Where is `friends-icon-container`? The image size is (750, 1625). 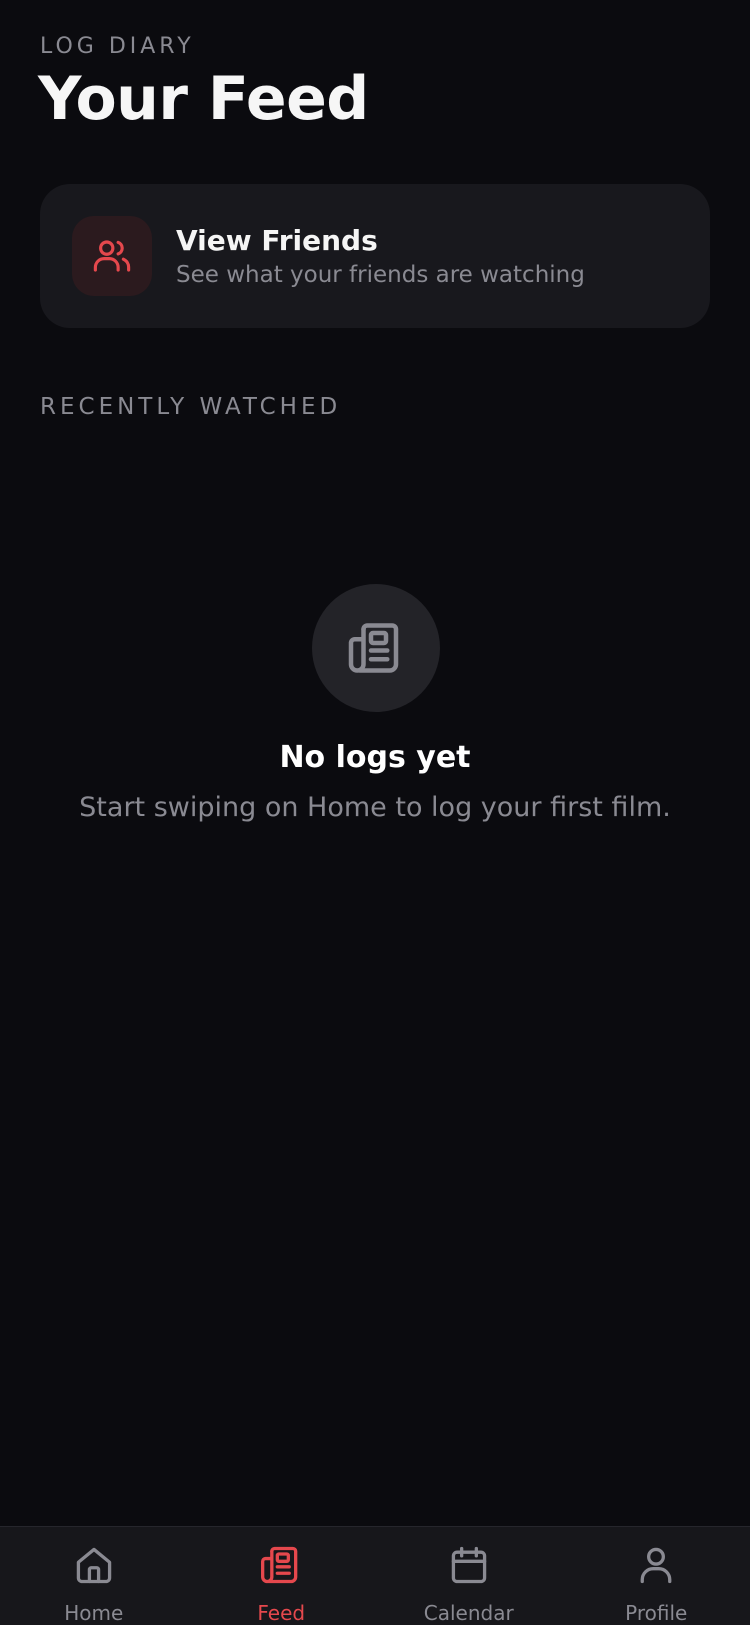 friends-icon-container is located at coordinates (112, 256).